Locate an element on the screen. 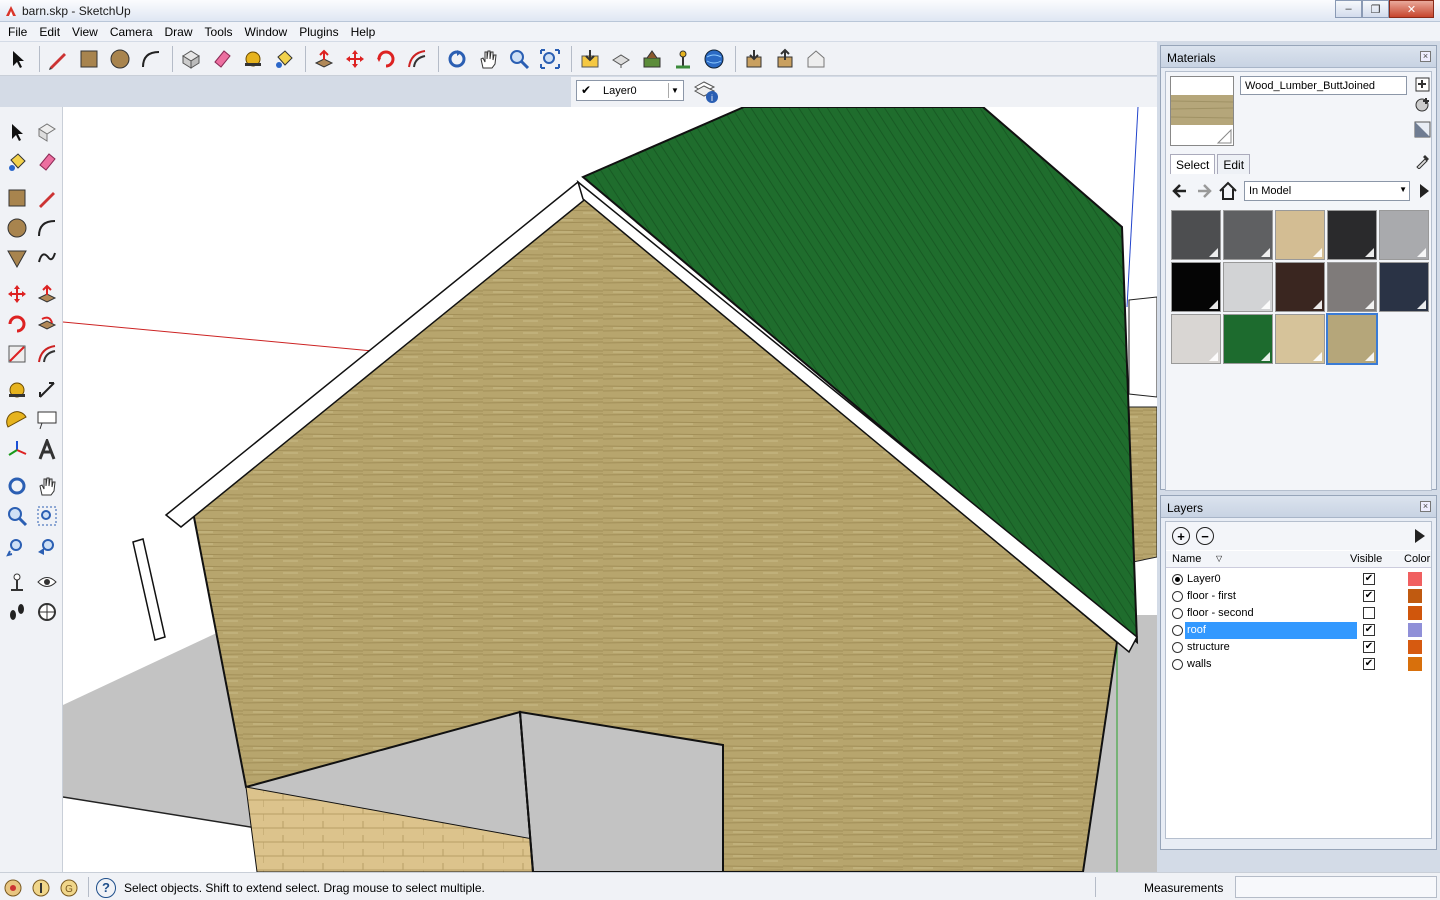  3d-text-button is located at coordinates (47, 450).